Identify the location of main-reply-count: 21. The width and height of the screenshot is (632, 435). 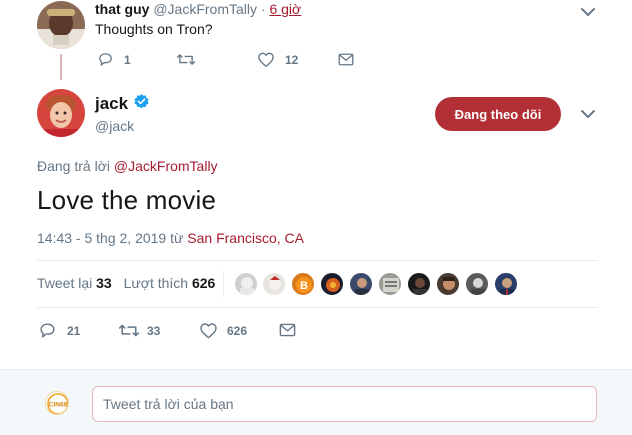
(74, 330).